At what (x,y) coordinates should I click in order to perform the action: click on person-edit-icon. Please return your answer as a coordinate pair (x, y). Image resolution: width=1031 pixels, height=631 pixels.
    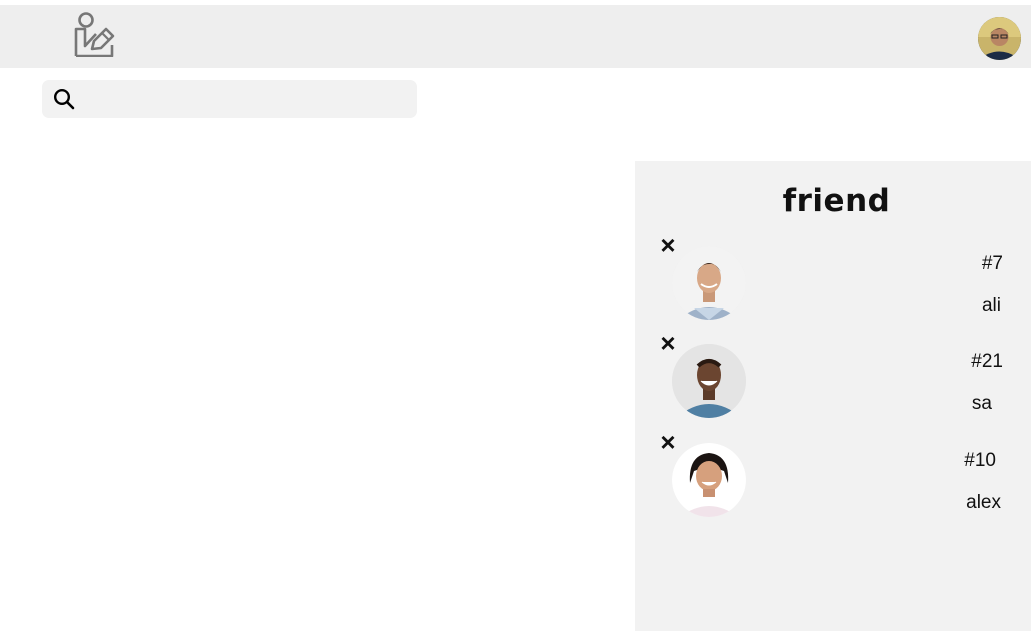
    Looking at the image, I should click on (95, 34).